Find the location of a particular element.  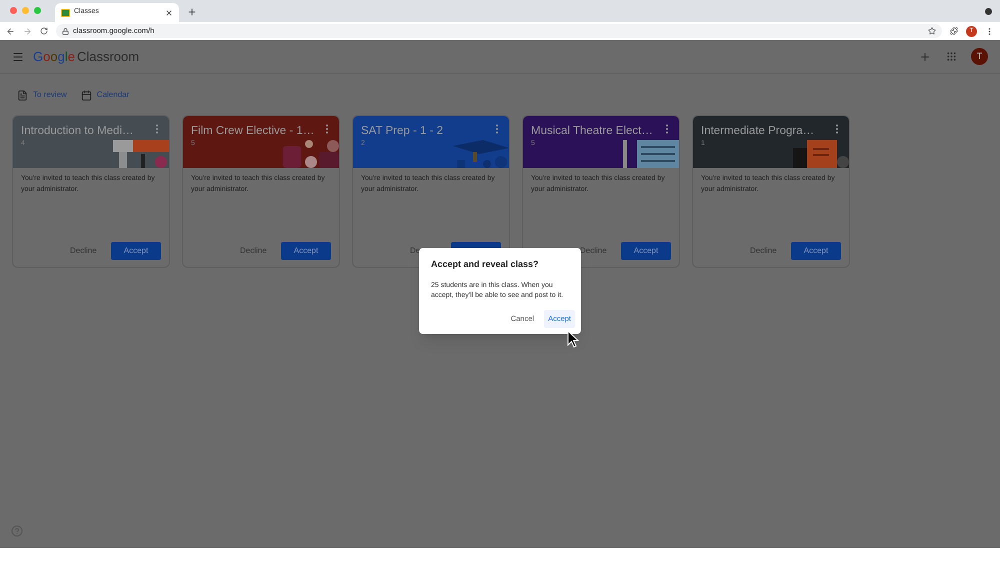

reload-icon is located at coordinates (44, 31).